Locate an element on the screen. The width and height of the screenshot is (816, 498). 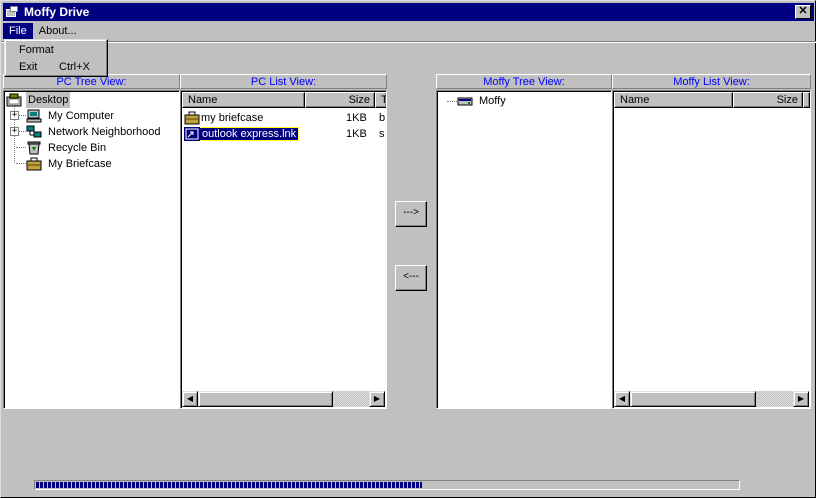
tree-item-moffy: Moffy is located at coordinates (482, 101).